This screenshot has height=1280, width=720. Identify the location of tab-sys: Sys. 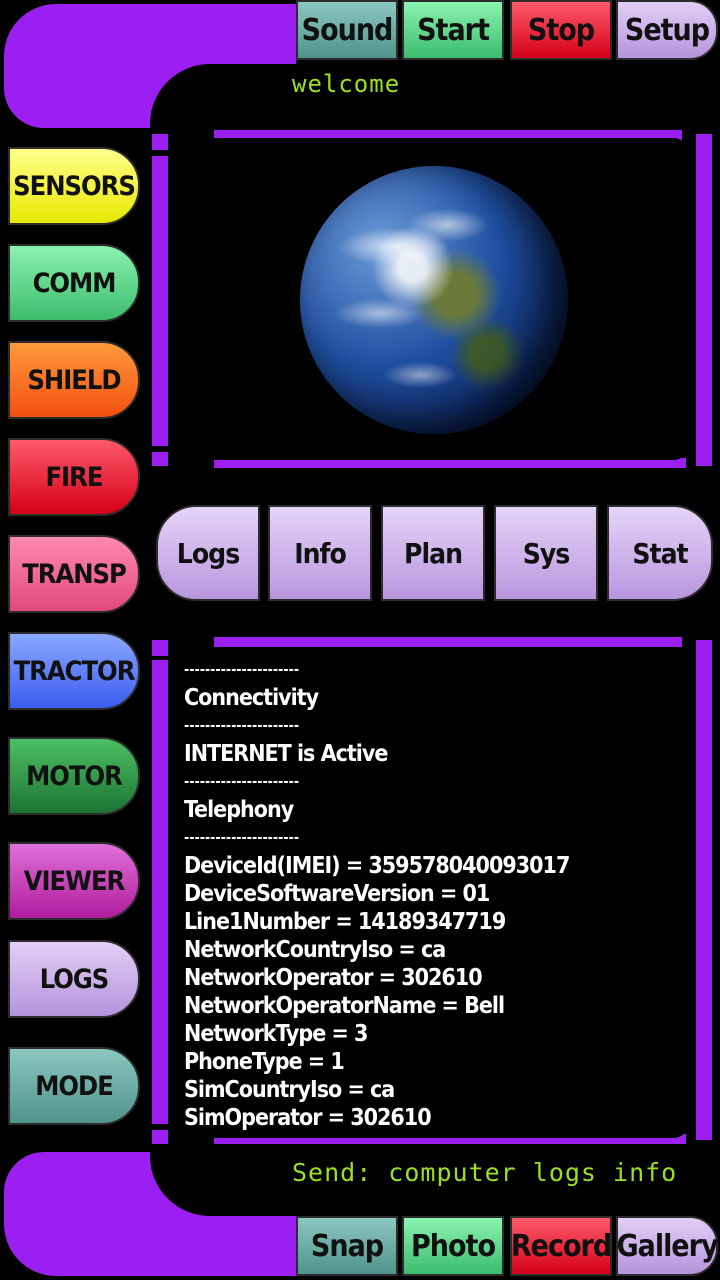
(546, 553).